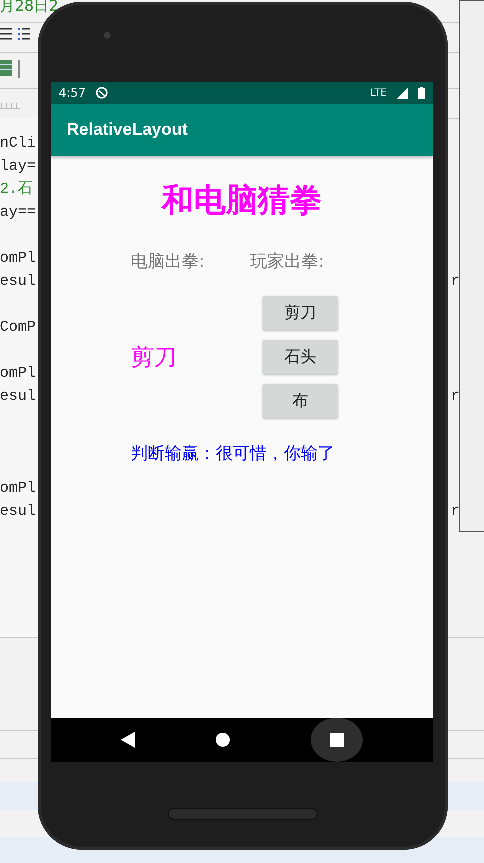 This screenshot has width=484, height=863. I want to click on code-line: 2.石, so click(17, 190).